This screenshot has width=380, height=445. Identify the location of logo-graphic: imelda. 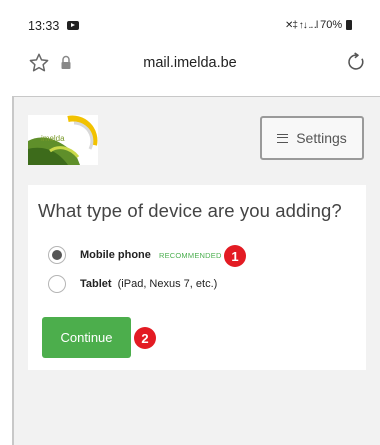
(63, 140).